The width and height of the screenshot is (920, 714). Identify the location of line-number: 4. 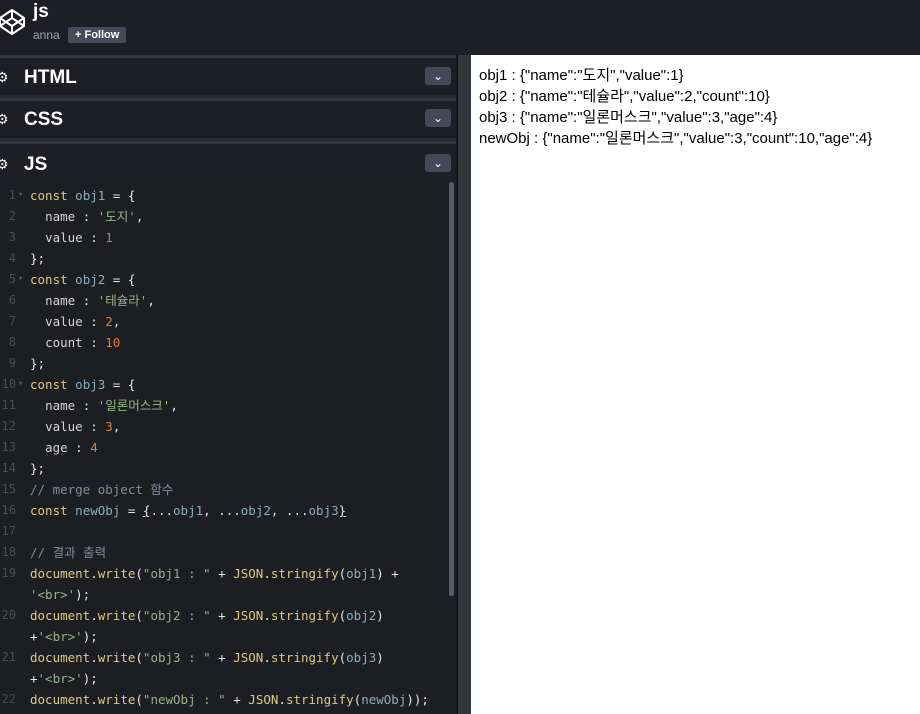
(12, 258).